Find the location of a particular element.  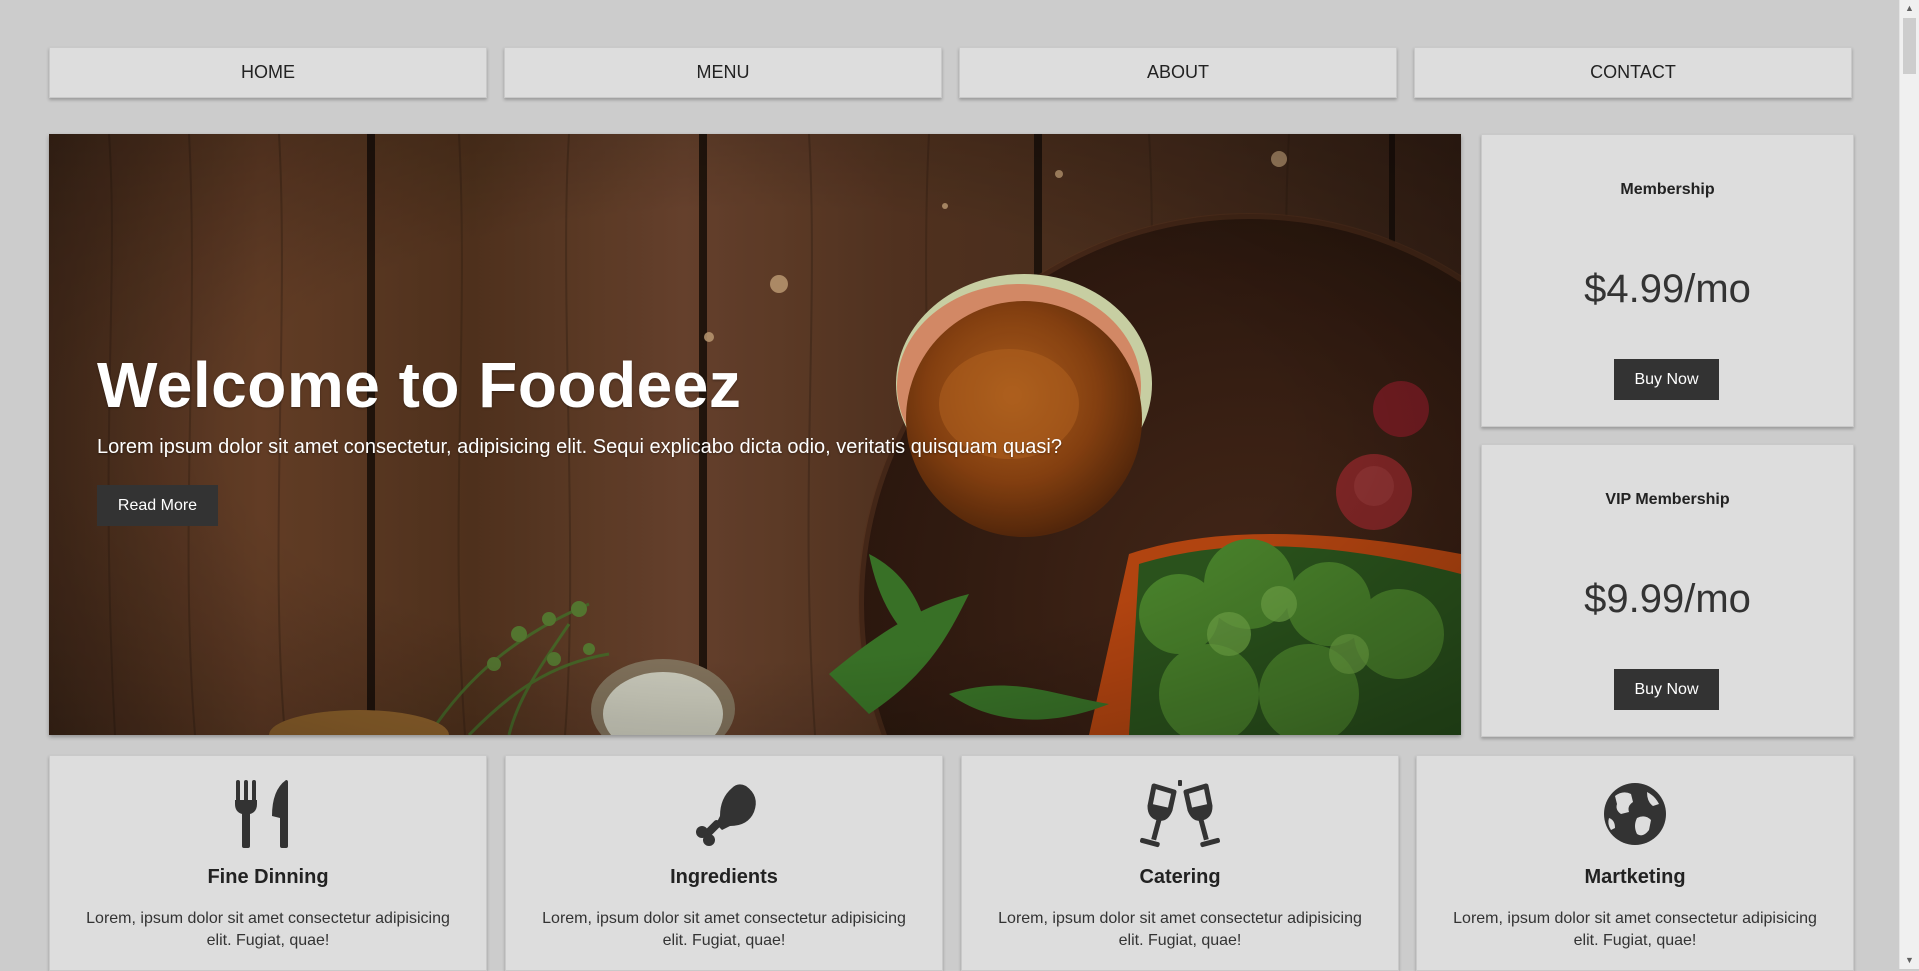

read-more-button: Read More is located at coordinates (157, 505).